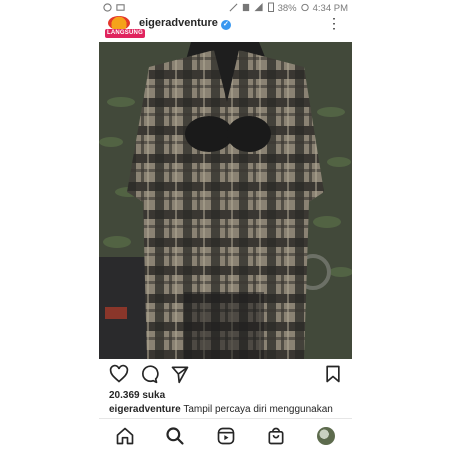  Describe the element at coordinates (258, 409) in the screenshot. I see `caption-text: Tampil percaya diri menggunakan` at that location.